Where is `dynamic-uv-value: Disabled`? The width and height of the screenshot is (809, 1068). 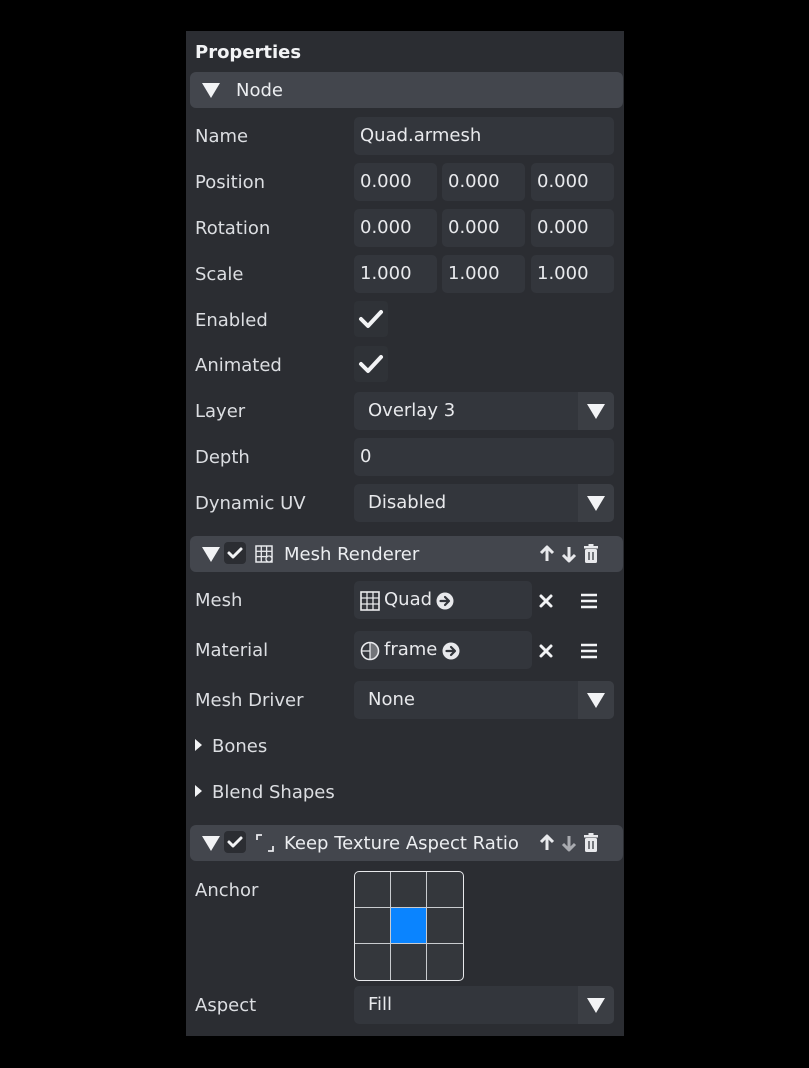 dynamic-uv-value: Disabled is located at coordinates (407, 502).